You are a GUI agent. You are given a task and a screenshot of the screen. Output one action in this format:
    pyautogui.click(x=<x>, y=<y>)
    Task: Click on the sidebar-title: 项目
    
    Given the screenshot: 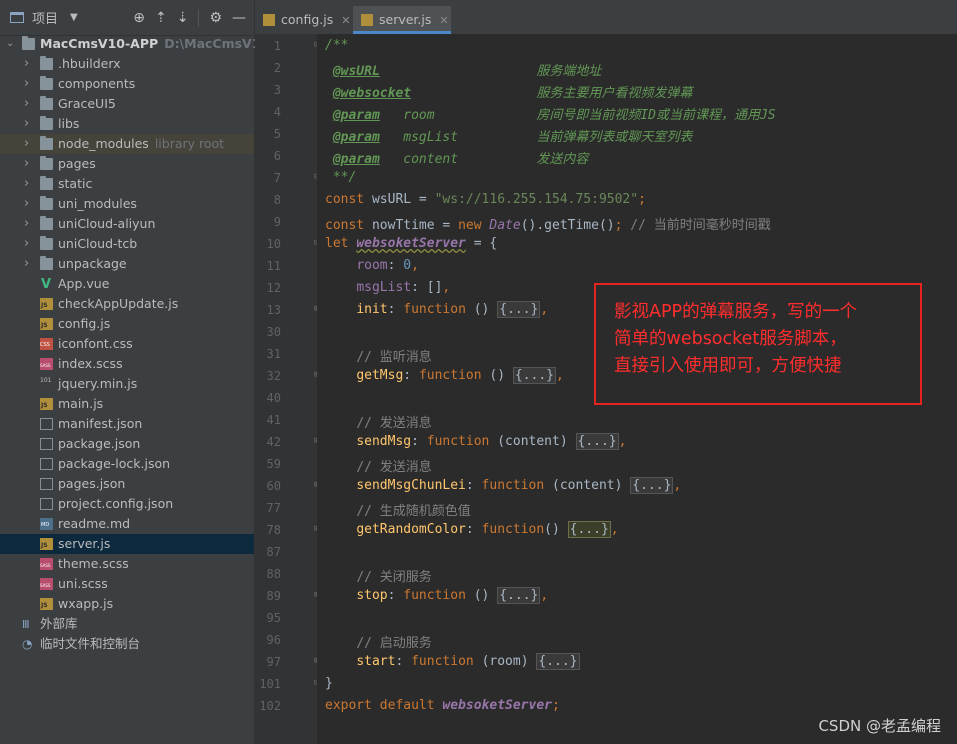 What is the action you would take?
    pyautogui.click(x=45, y=17)
    